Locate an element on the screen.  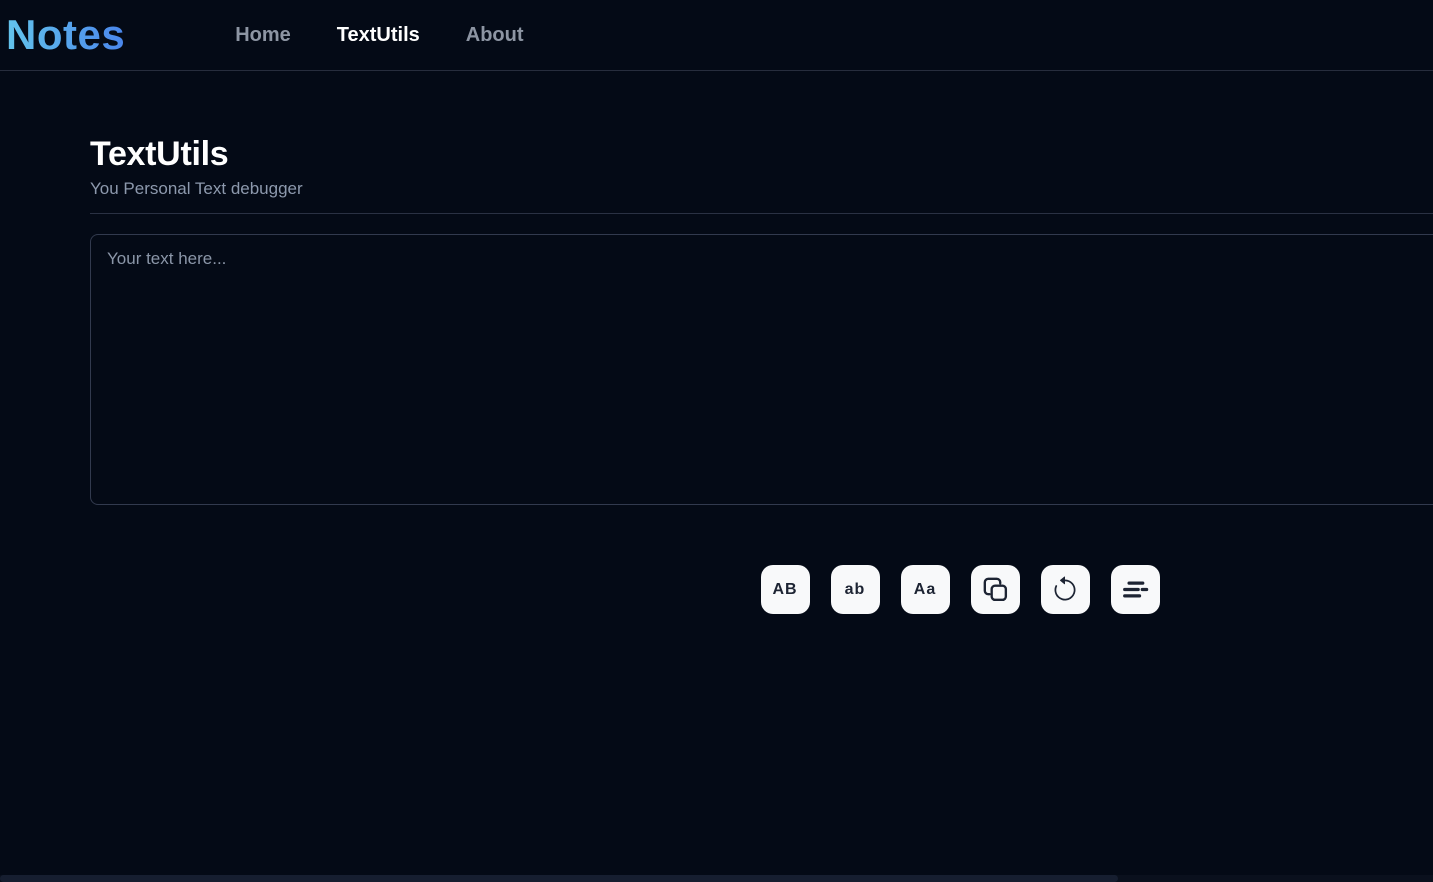
nav-link-home: Home is located at coordinates (263, 35).